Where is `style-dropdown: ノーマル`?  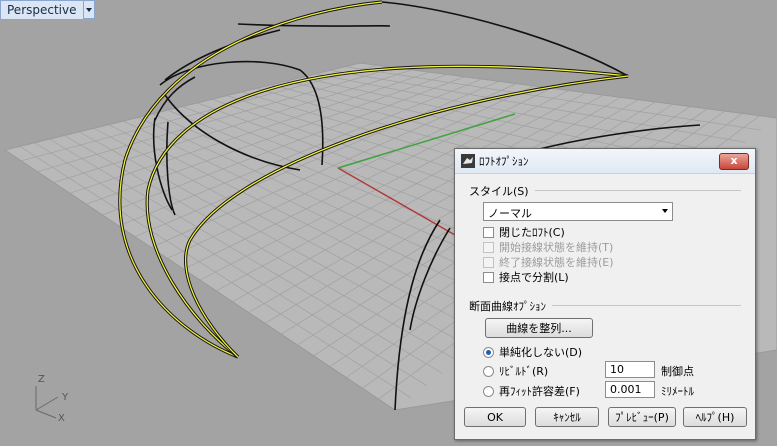 style-dropdown: ノーマル is located at coordinates (578, 211).